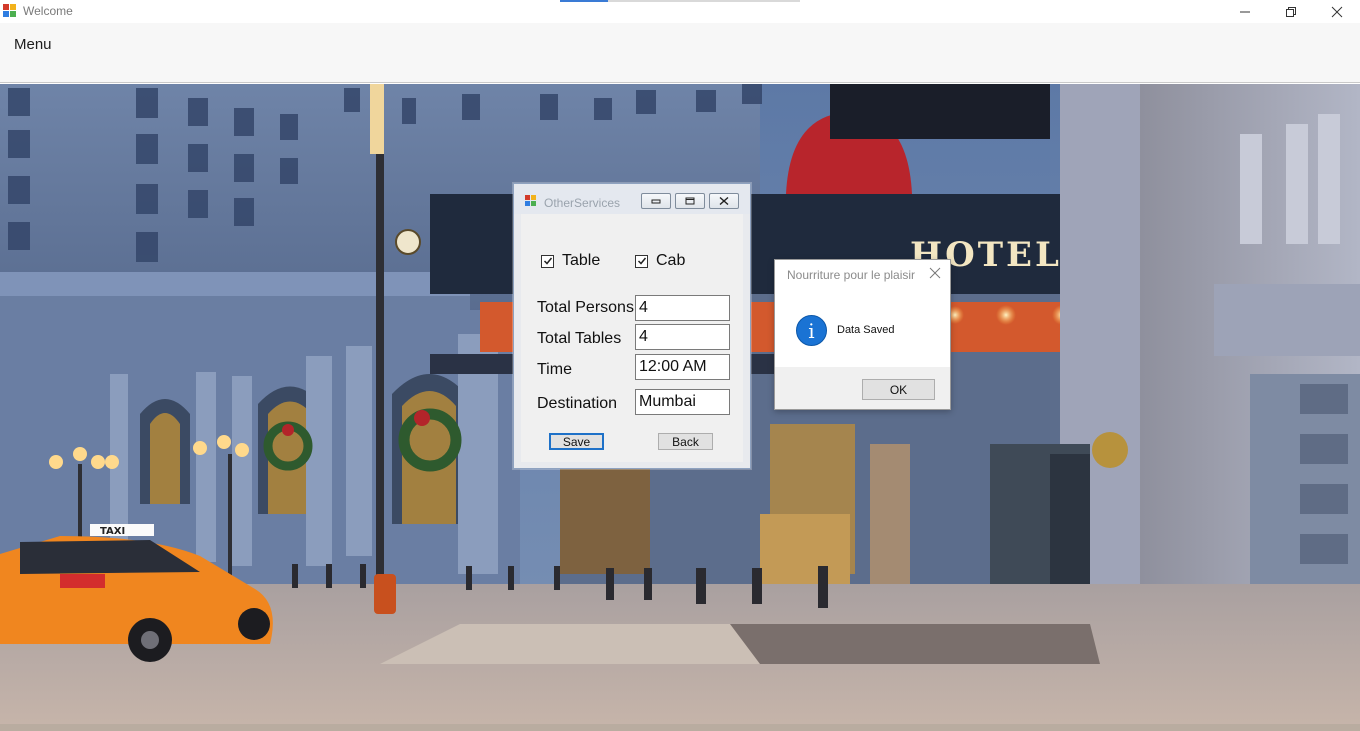  I want to click on cab-checkbox: Cab, so click(660, 261).